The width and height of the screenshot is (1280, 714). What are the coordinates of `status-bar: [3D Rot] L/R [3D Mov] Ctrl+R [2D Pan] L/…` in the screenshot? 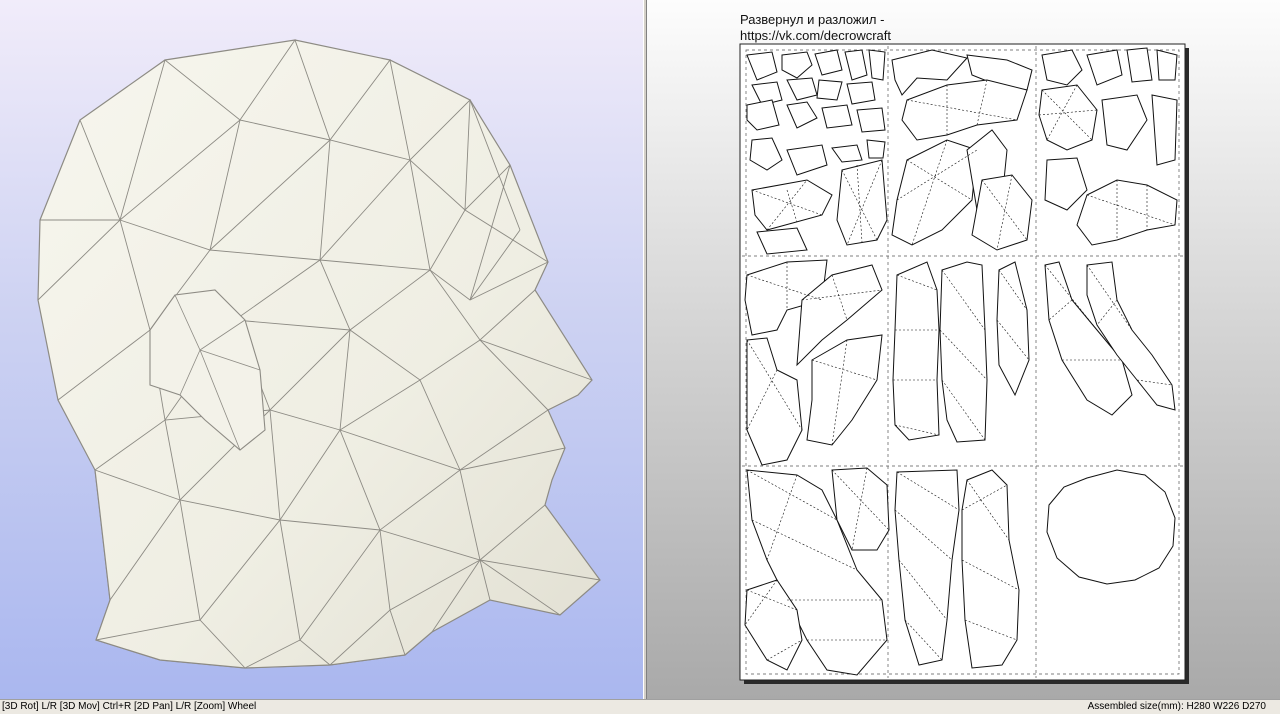 It's located at (640, 706).